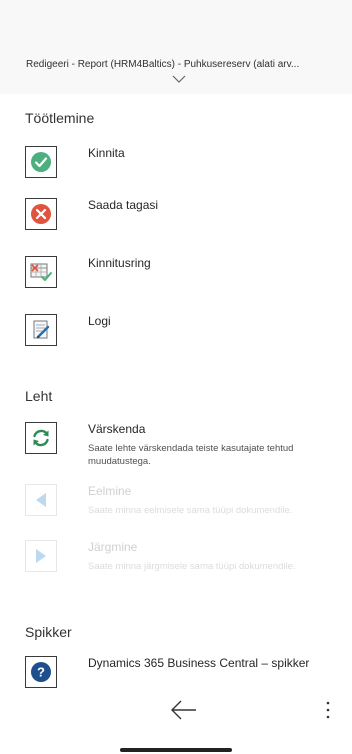 Image resolution: width=352 pixels, height=754 pixels. I want to click on help-question-icon: ?, so click(41, 672).